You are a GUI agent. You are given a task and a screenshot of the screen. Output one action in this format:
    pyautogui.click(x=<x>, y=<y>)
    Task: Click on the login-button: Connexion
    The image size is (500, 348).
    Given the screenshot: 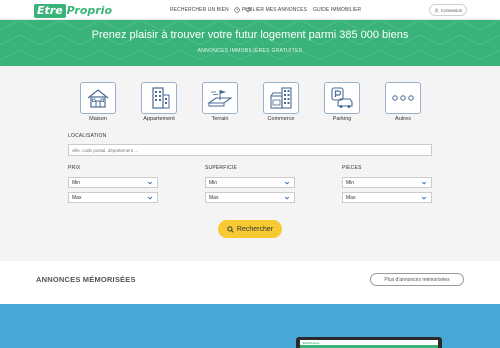 What is the action you would take?
    pyautogui.click(x=448, y=10)
    